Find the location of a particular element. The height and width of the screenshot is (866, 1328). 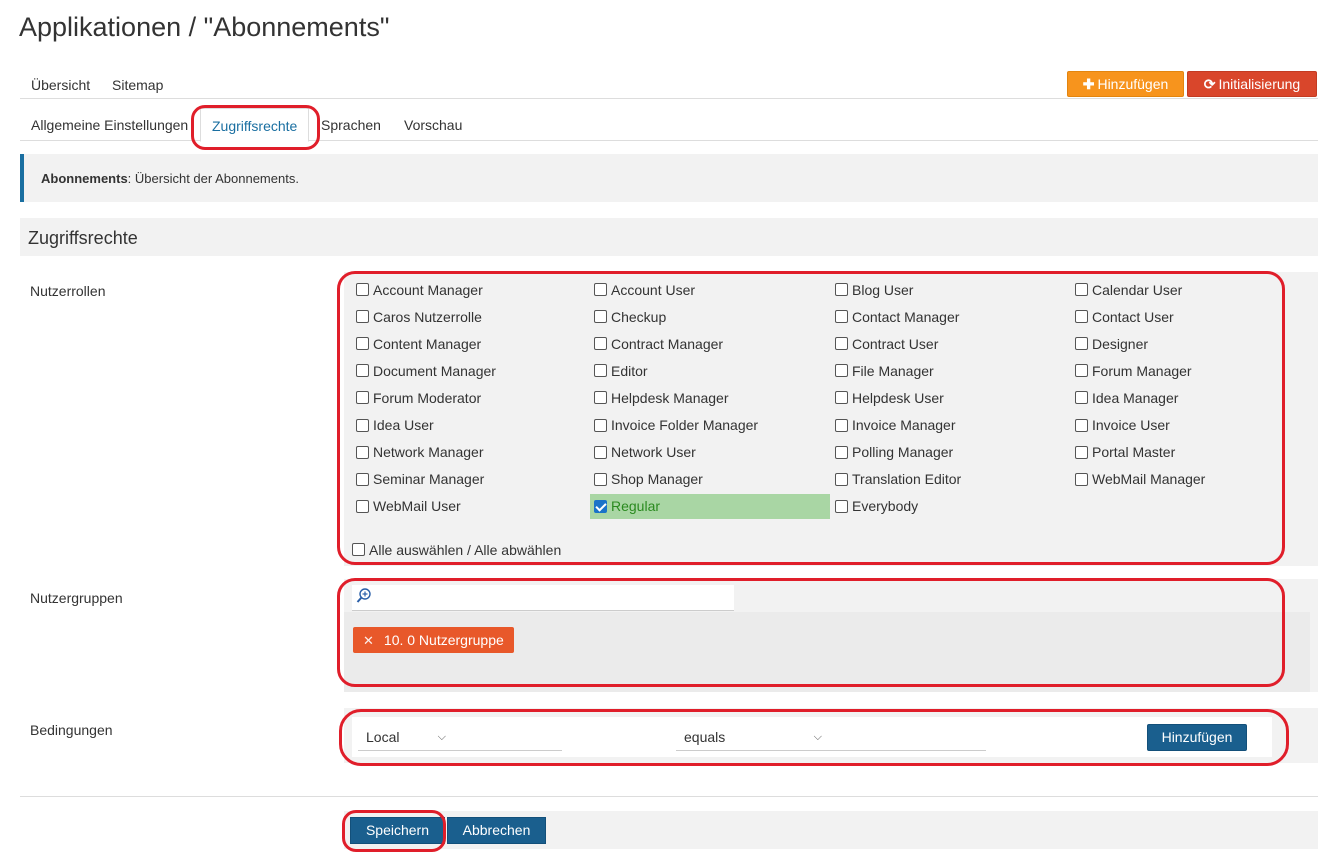

role-label: Portal Master is located at coordinates (1134, 452).